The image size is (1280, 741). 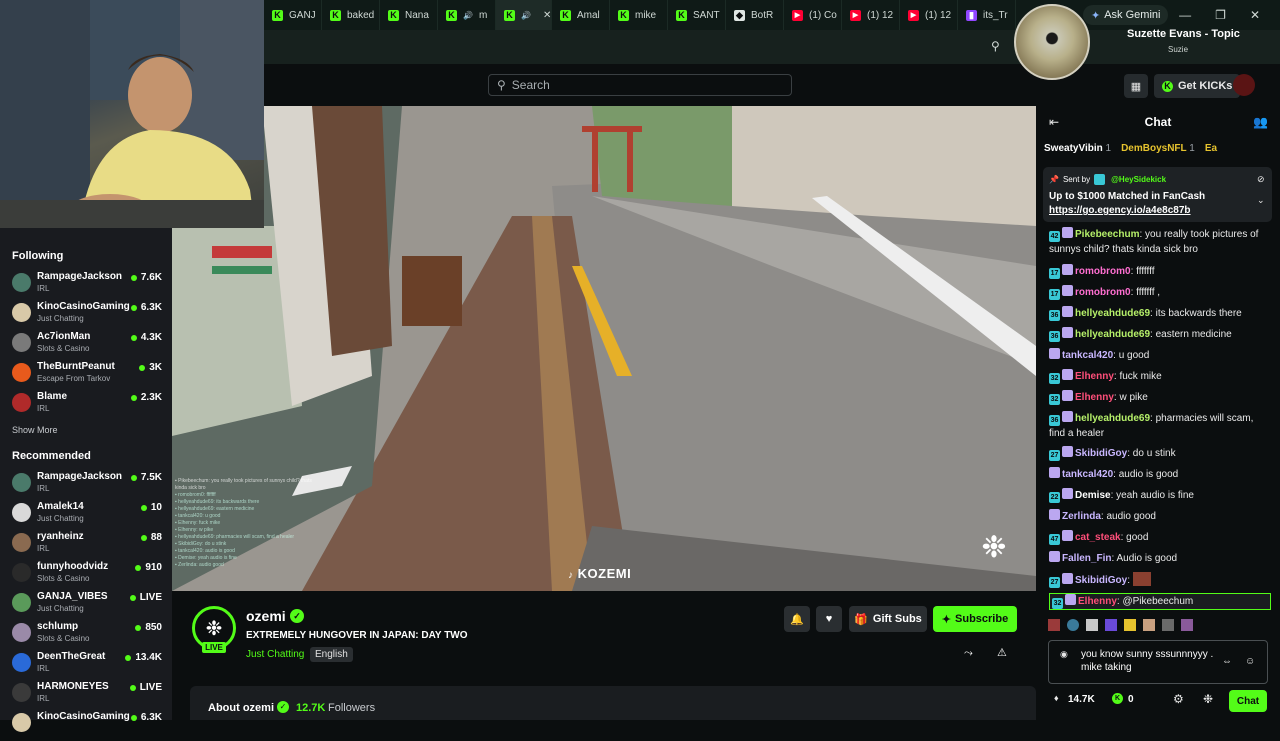 What do you see at coordinates (1160, 355) in the screenshot?
I see `chat-message: tankcal420: u good` at bounding box center [1160, 355].